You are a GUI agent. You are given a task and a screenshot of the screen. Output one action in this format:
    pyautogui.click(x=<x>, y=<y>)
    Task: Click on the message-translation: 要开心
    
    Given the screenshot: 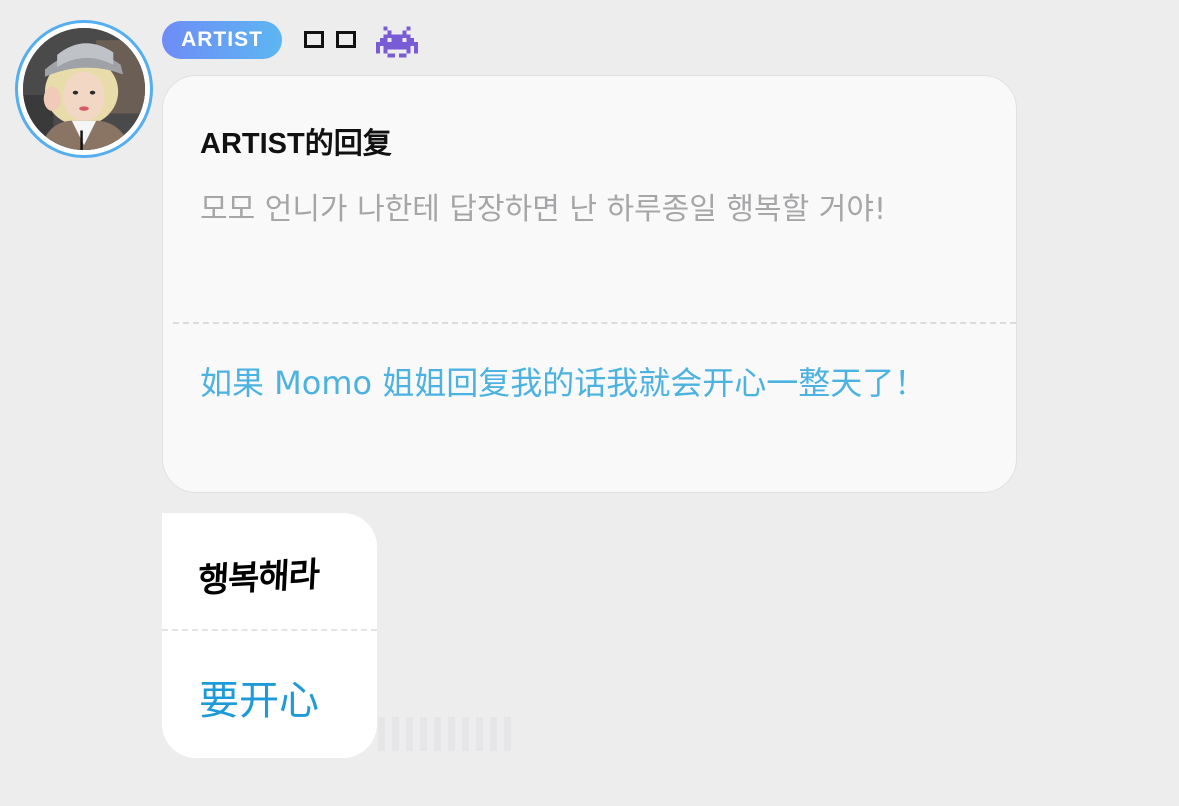 What is the action you would take?
    pyautogui.click(x=259, y=701)
    